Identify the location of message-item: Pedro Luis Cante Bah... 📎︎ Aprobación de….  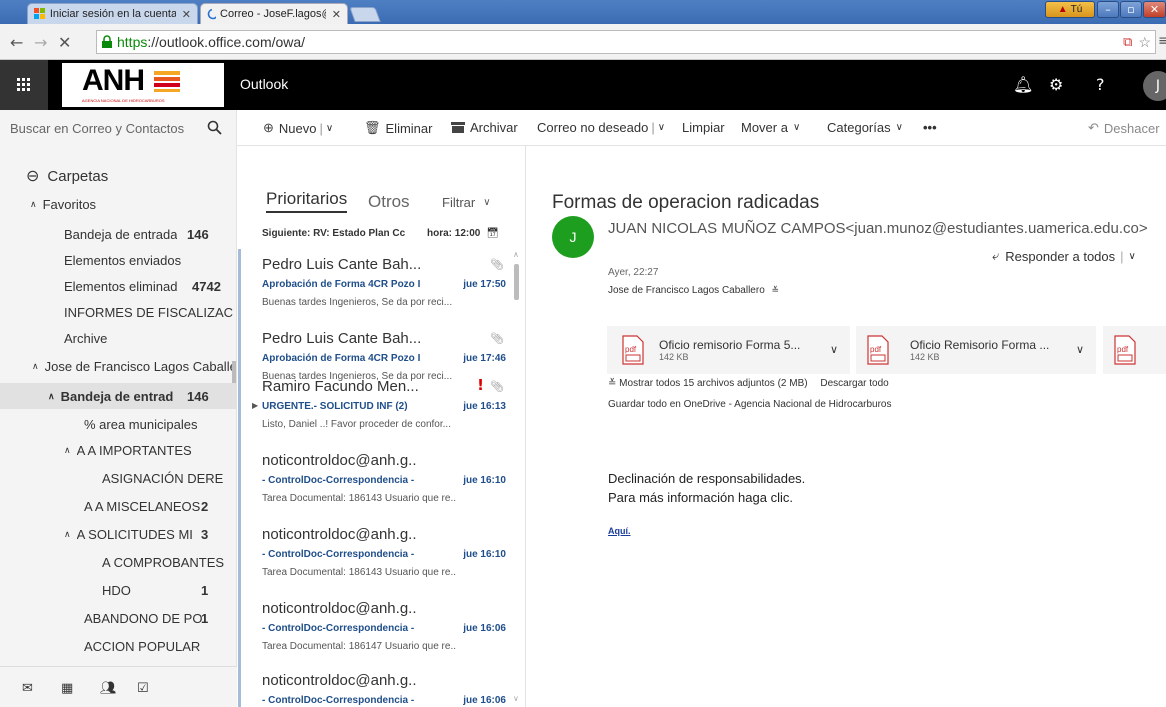
(376, 286).